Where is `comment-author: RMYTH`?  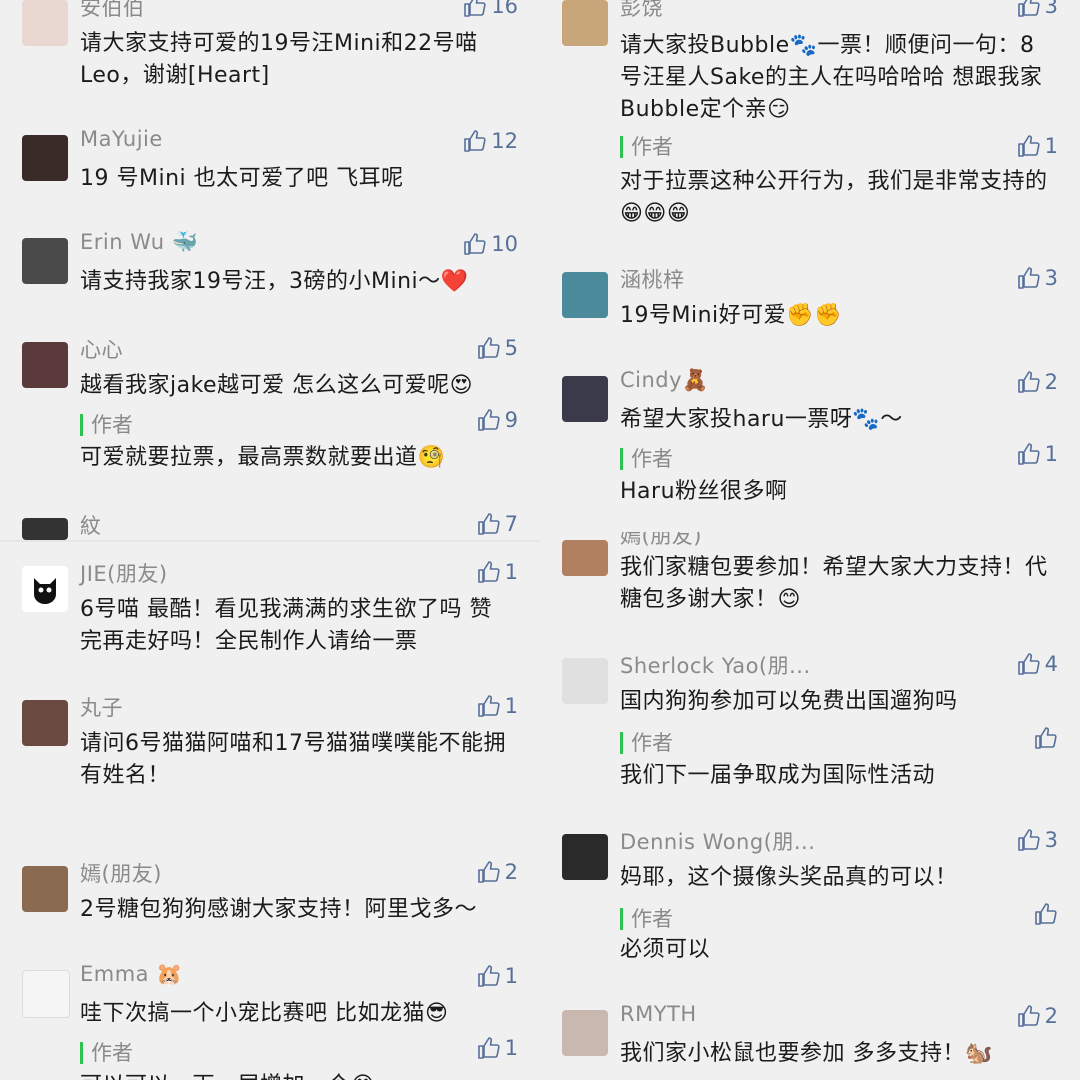 comment-author: RMYTH is located at coordinates (658, 1014).